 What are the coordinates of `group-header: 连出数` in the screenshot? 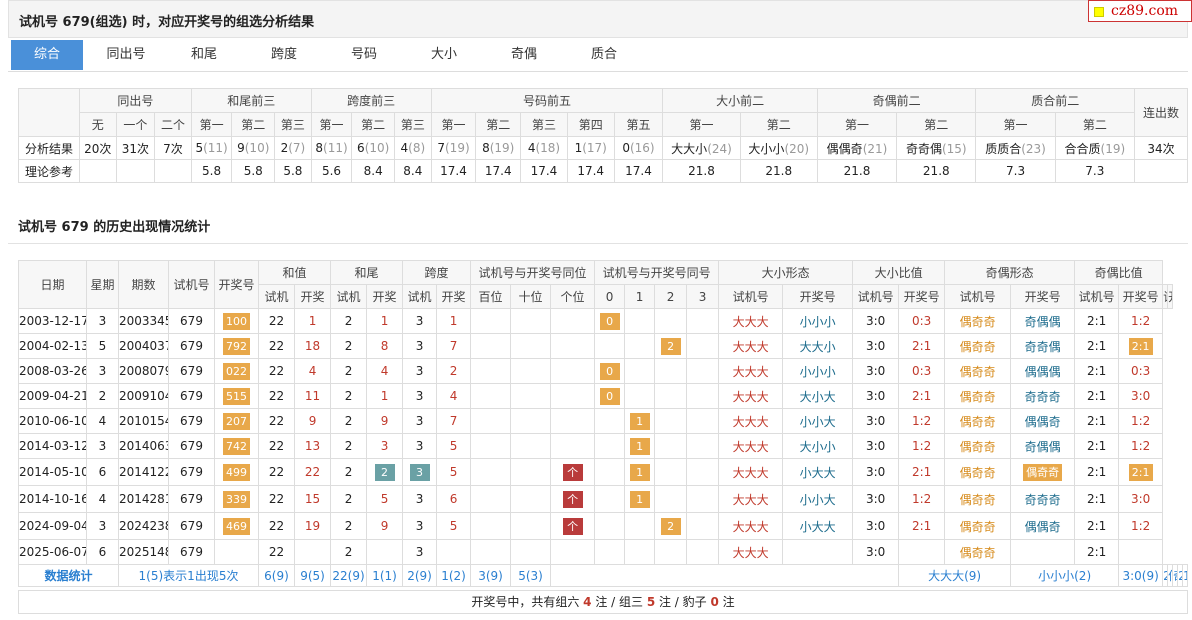 It's located at (1161, 112).